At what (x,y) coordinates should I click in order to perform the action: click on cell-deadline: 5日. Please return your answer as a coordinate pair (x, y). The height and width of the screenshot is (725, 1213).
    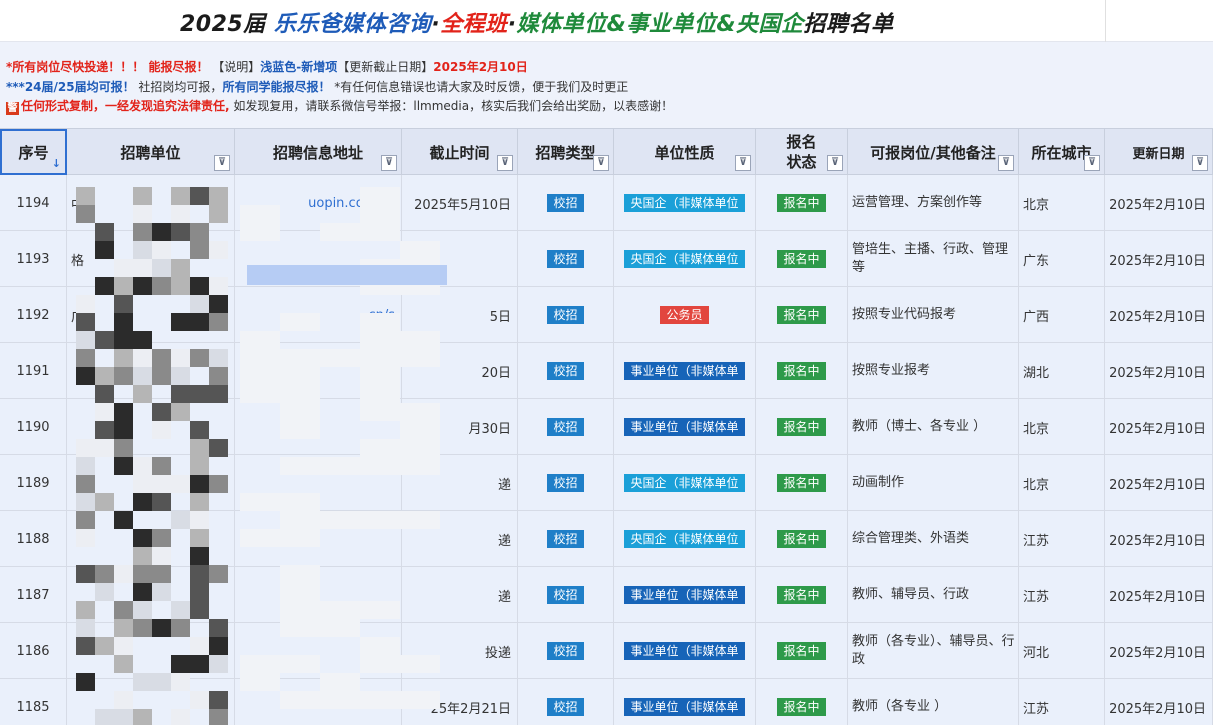
    Looking at the image, I should click on (460, 315).